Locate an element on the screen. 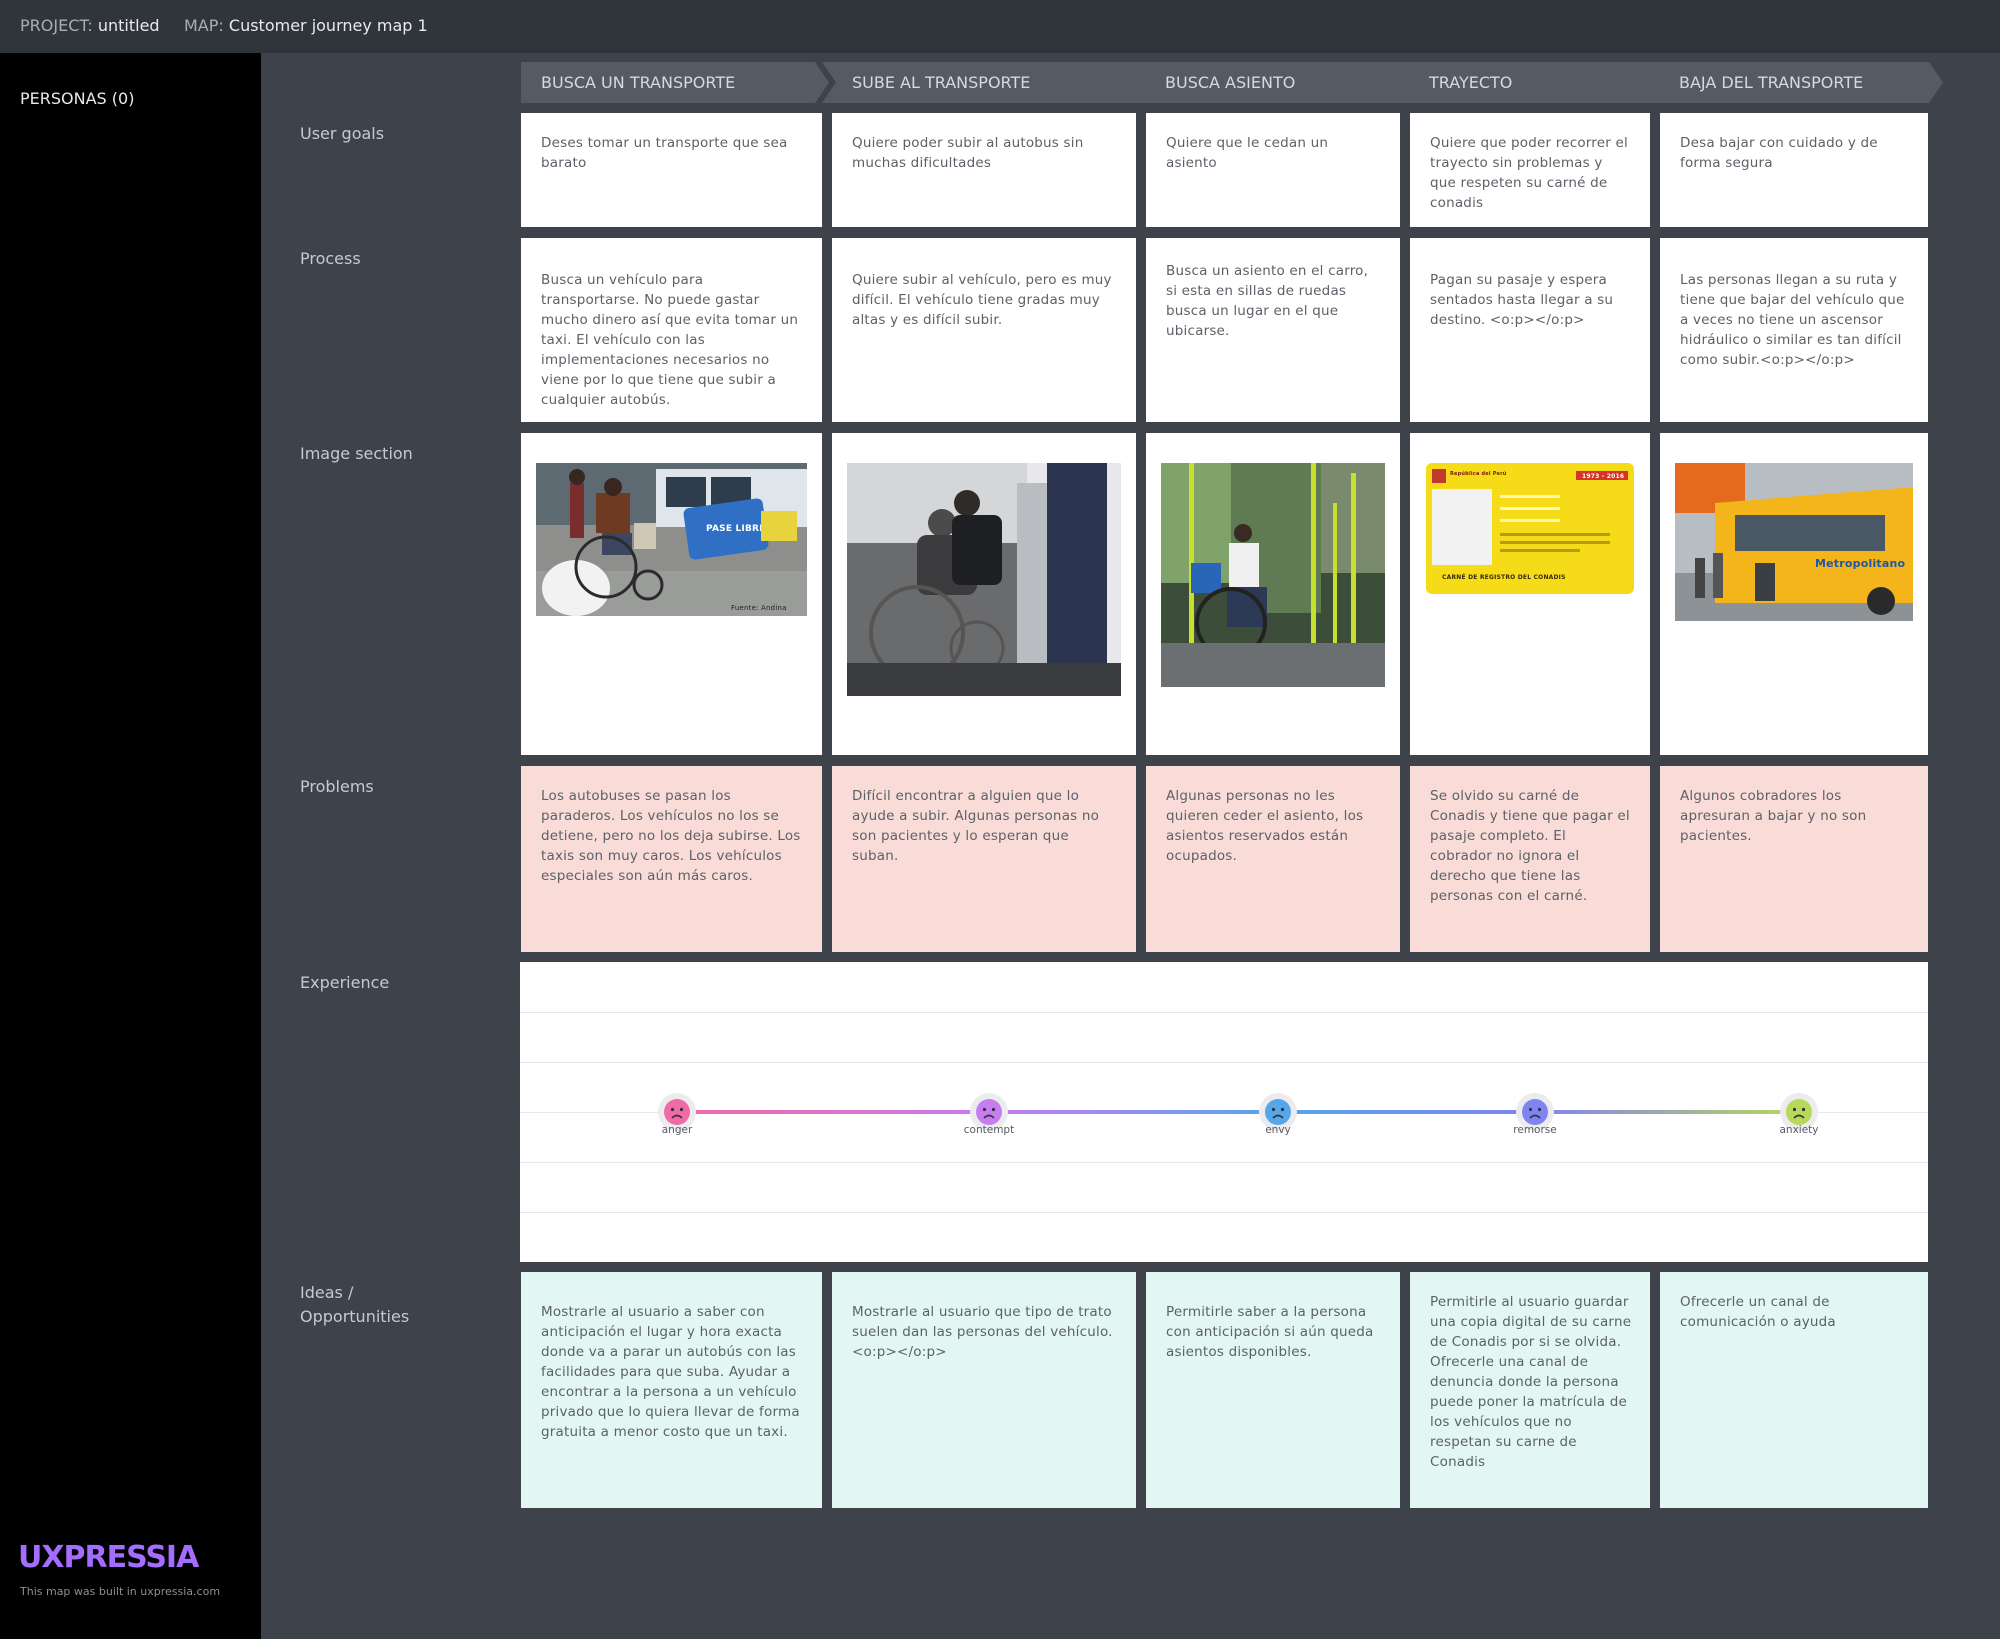 This screenshot has width=2000, height=1639. row-label-image-section: Image section is located at coordinates (356, 453).